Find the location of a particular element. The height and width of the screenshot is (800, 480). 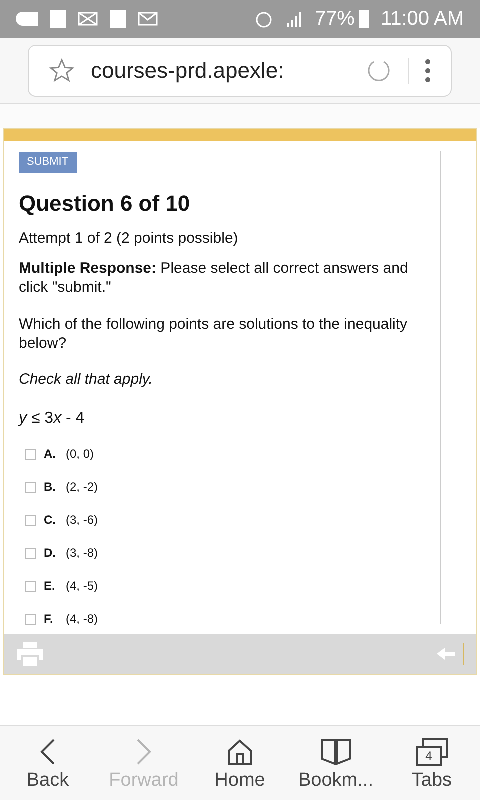

left-arrow-icon is located at coordinates (446, 654).